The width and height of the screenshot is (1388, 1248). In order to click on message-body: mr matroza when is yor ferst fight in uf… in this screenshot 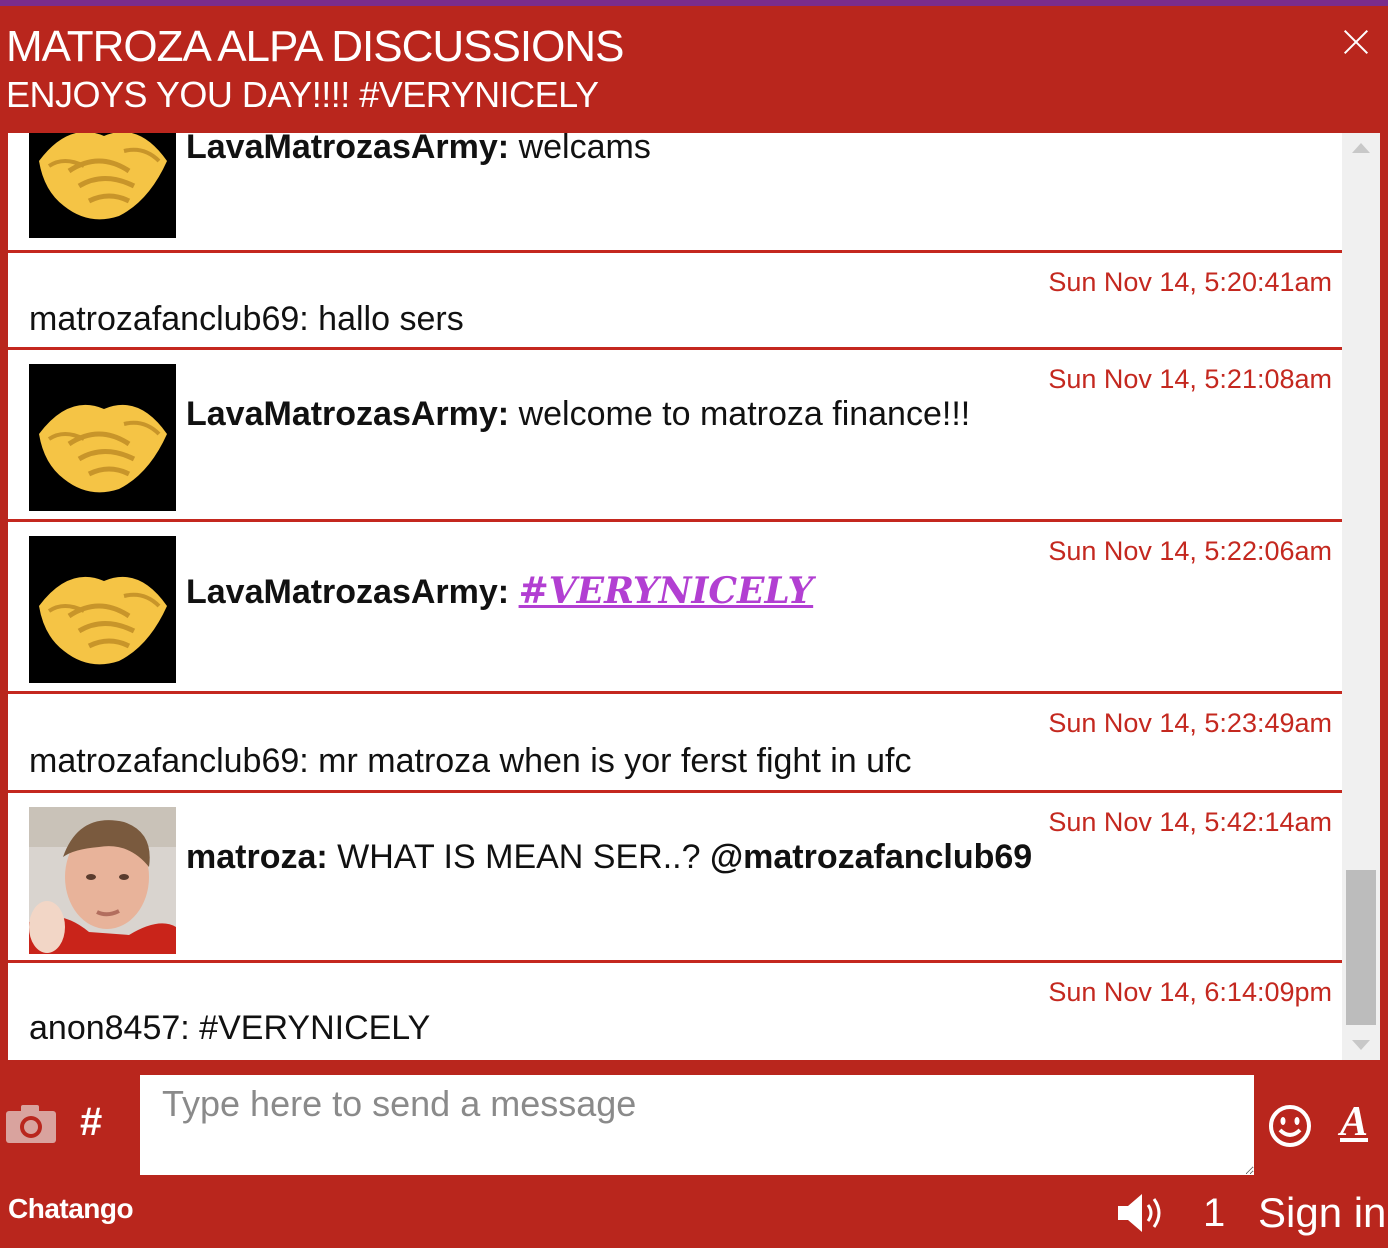, I will do `click(610, 761)`.